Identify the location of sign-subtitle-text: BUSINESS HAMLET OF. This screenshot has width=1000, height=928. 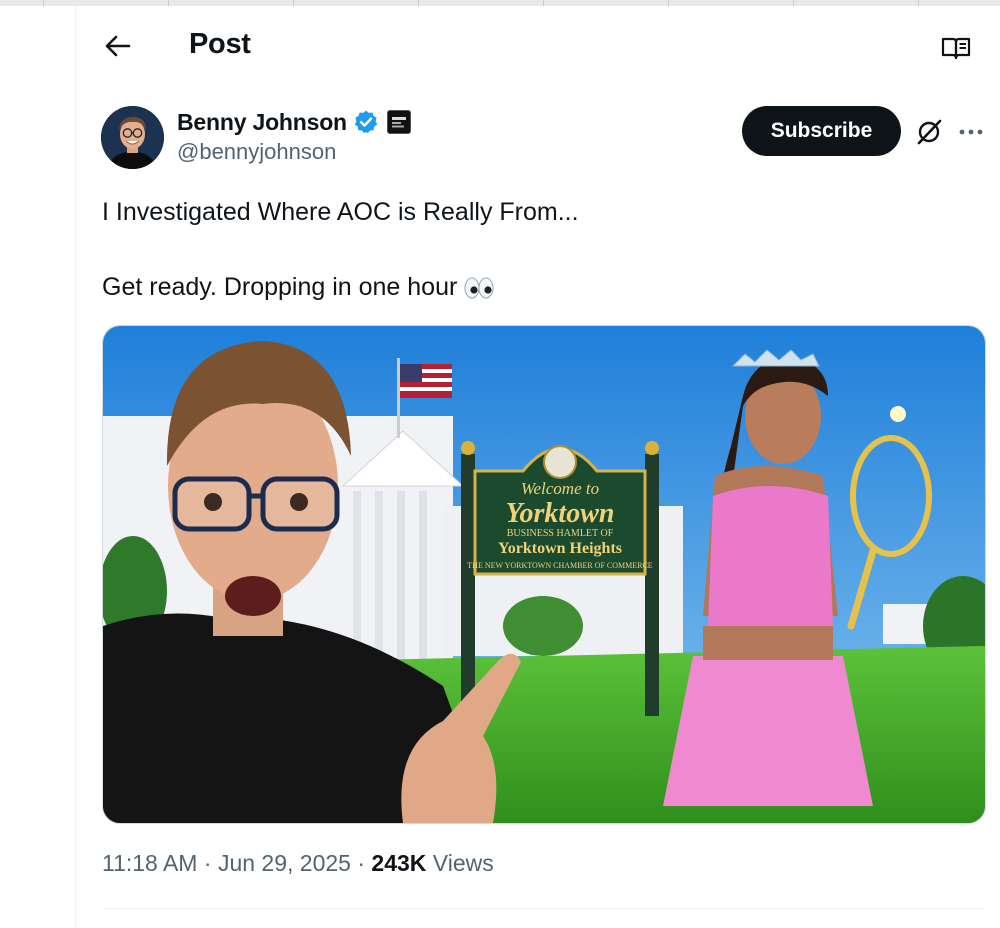
(560, 533).